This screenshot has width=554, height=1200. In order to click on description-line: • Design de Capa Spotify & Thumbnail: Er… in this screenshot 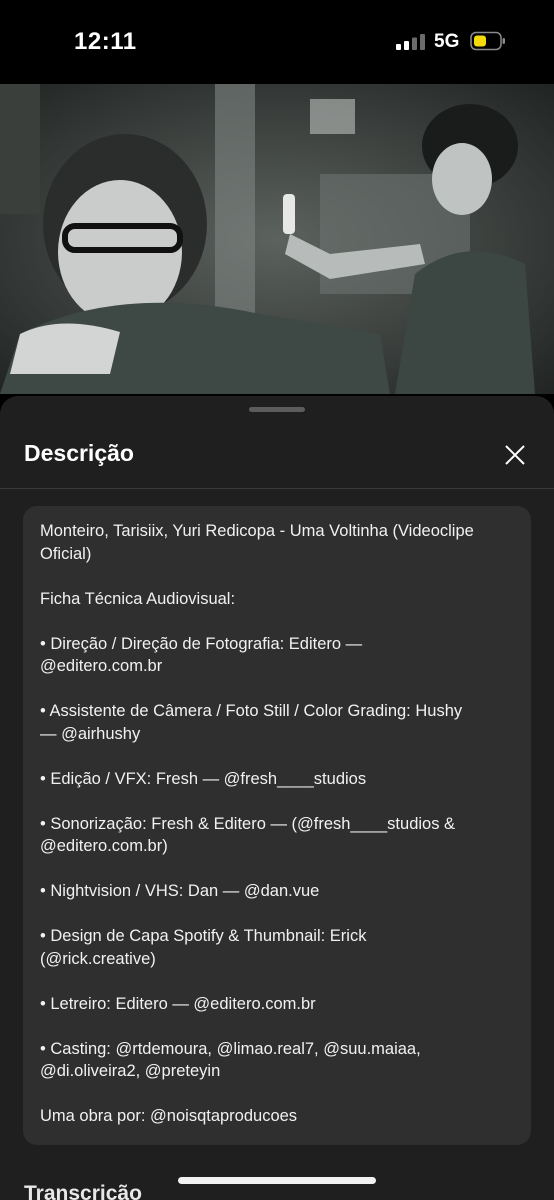, I will do `click(203, 936)`.